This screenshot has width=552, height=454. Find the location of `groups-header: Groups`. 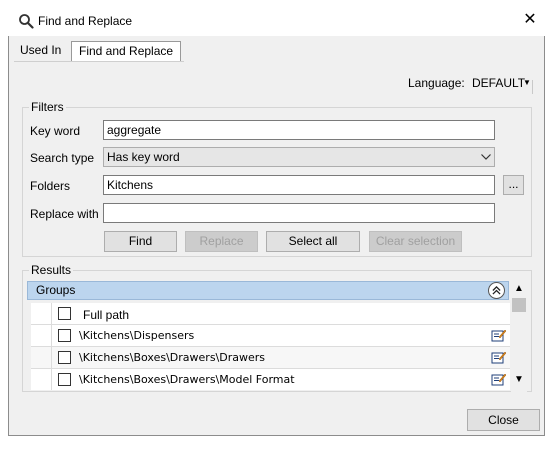

groups-header: Groups is located at coordinates (268, 290).